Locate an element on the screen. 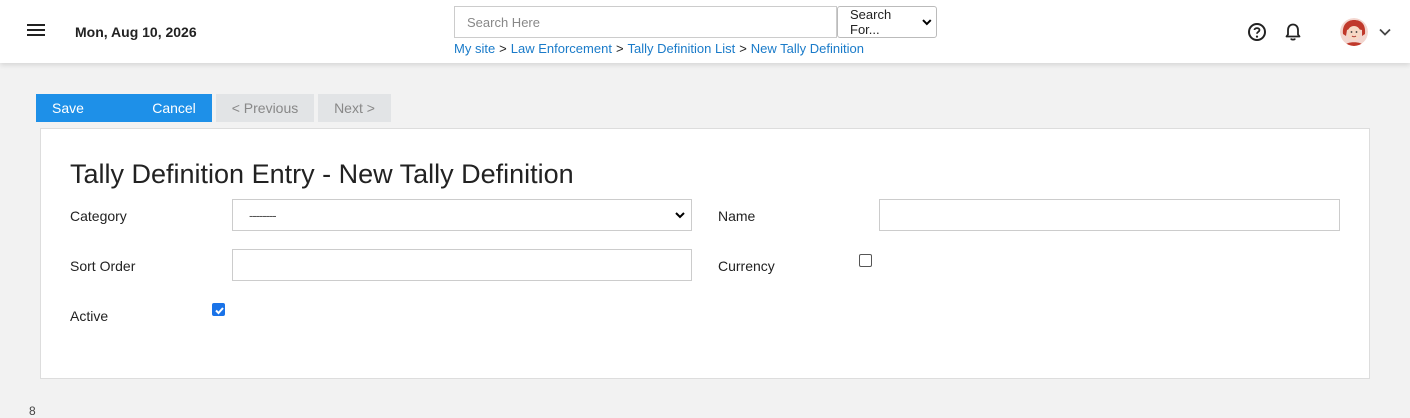  breadcrumb-law-enforcement: Law Enforcement is located at coordinates (561, 48).